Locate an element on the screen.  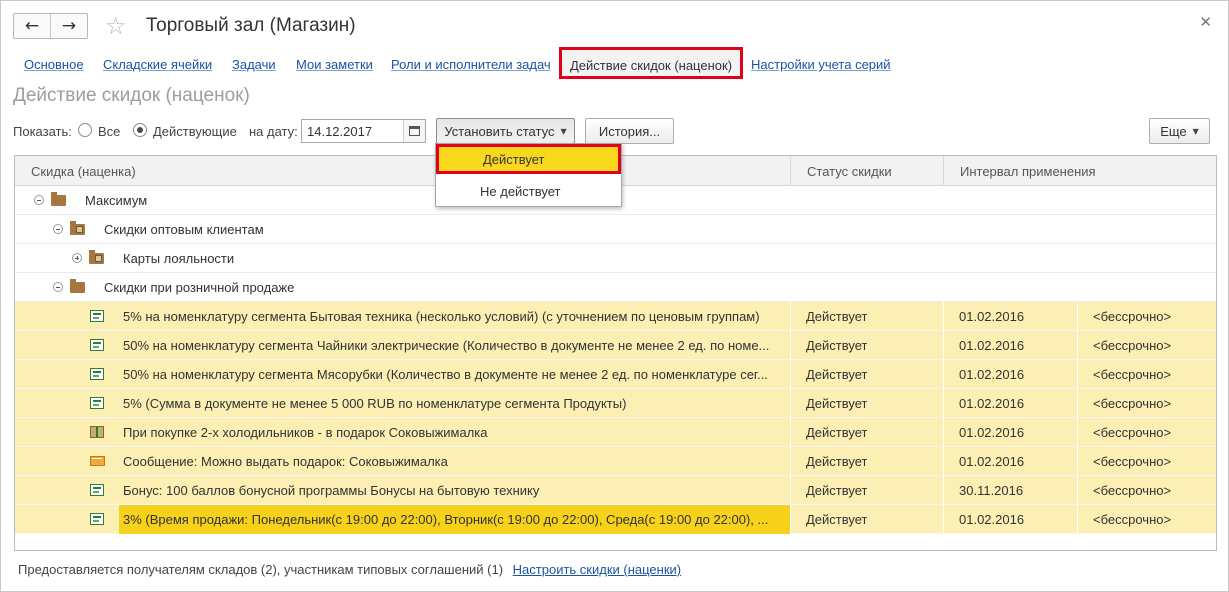
message-icon is located at coordinates (97, 461).